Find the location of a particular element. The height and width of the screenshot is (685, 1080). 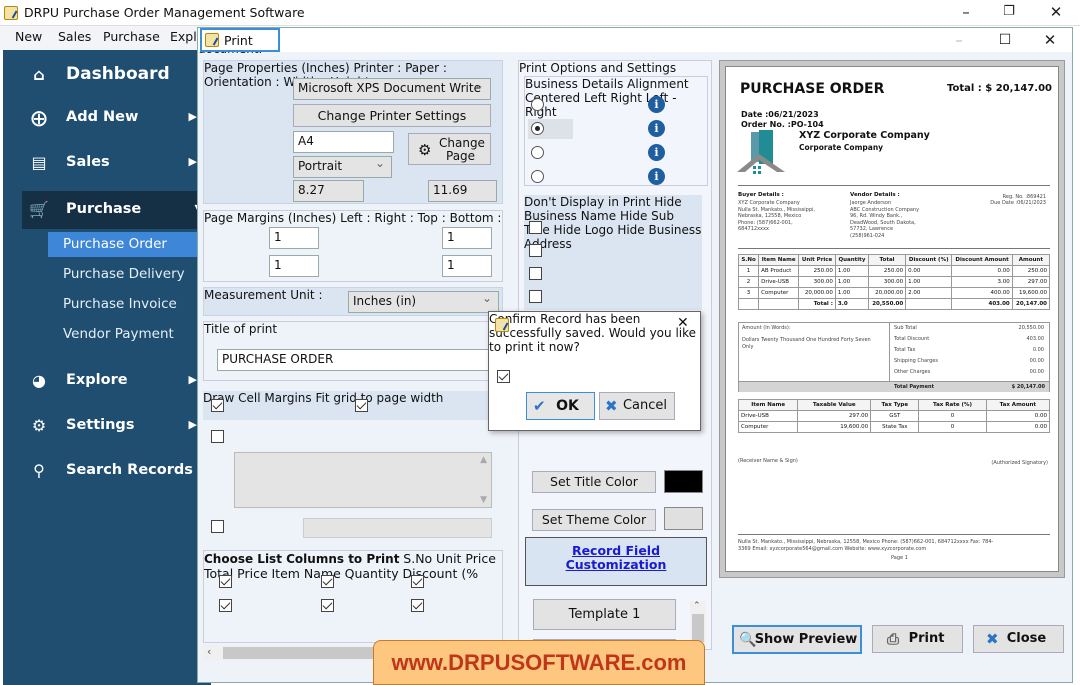

scroll-up-icon: ▲ is located at coordinates (483, 460).